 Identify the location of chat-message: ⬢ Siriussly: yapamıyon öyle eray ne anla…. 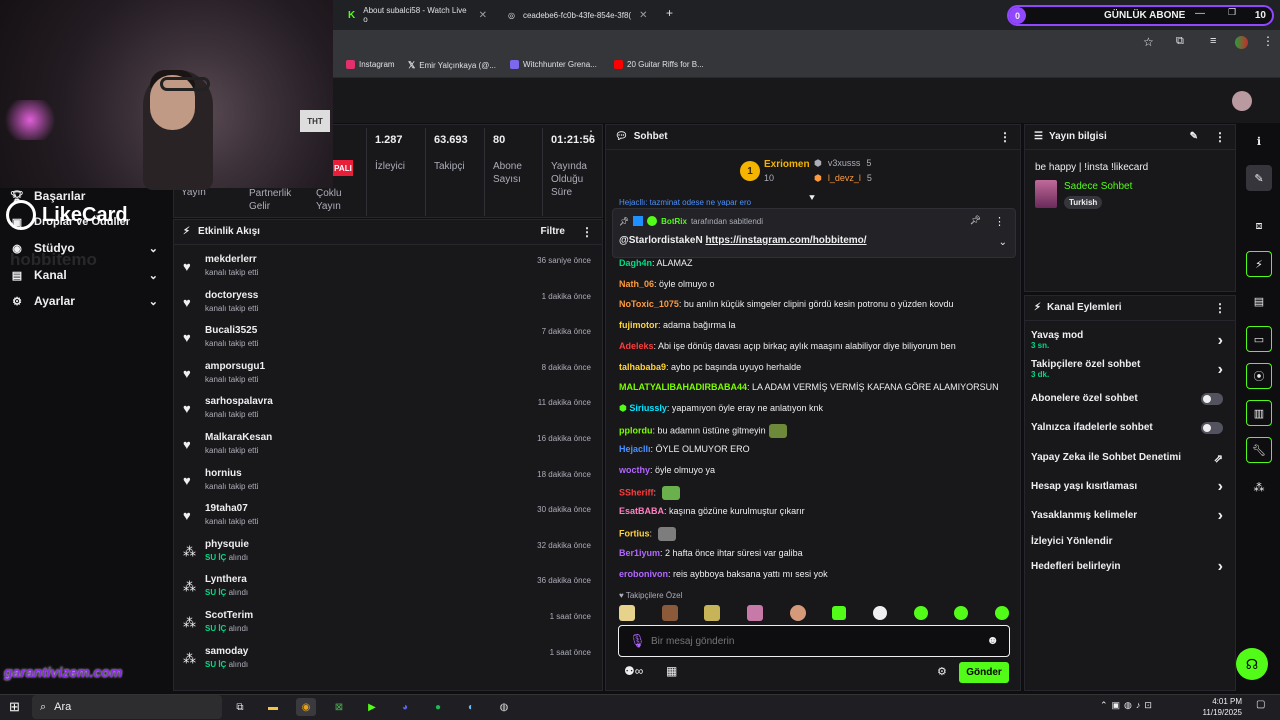
(721, 408).